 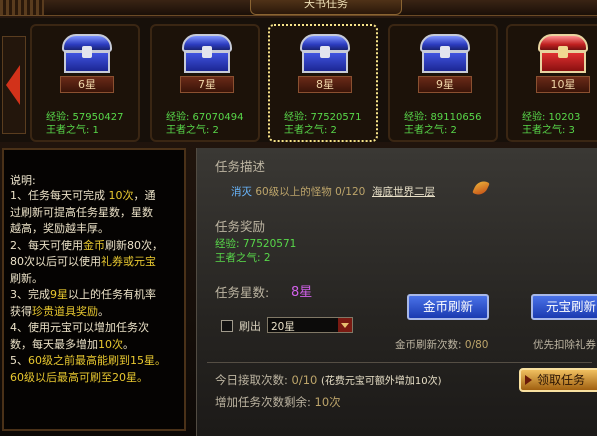 I want to click on card-star-level: 6星, so click(x=87, y=84).